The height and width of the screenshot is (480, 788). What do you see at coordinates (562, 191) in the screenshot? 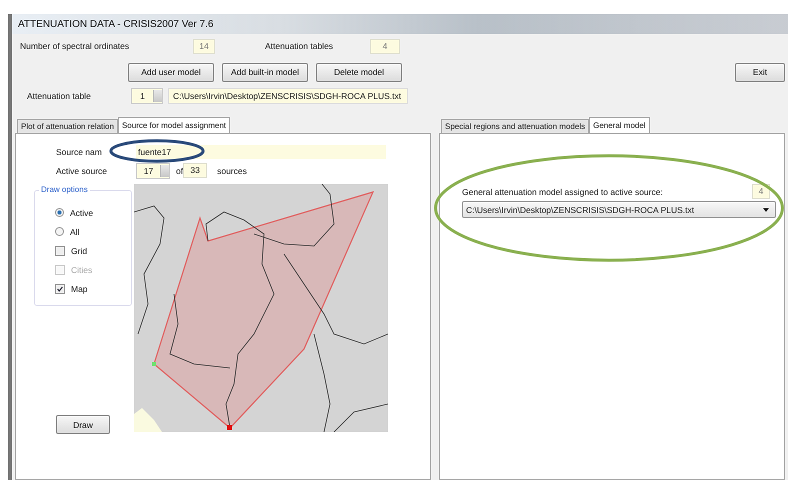
I see `field-label: General attenuation model assigned to active source:` at bounding box center [562, 191].